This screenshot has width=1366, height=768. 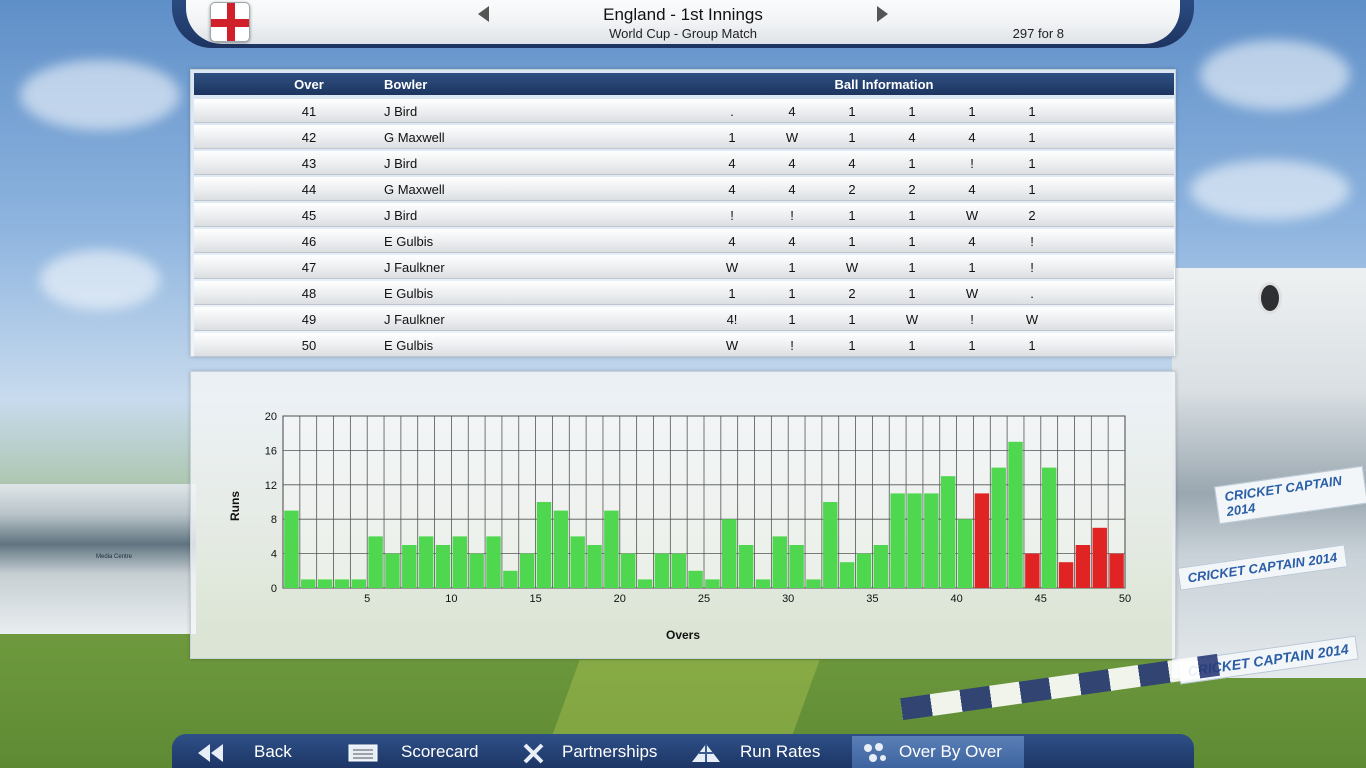 I want to click on x-tick-label: 45, so click(x=1041, y=599).